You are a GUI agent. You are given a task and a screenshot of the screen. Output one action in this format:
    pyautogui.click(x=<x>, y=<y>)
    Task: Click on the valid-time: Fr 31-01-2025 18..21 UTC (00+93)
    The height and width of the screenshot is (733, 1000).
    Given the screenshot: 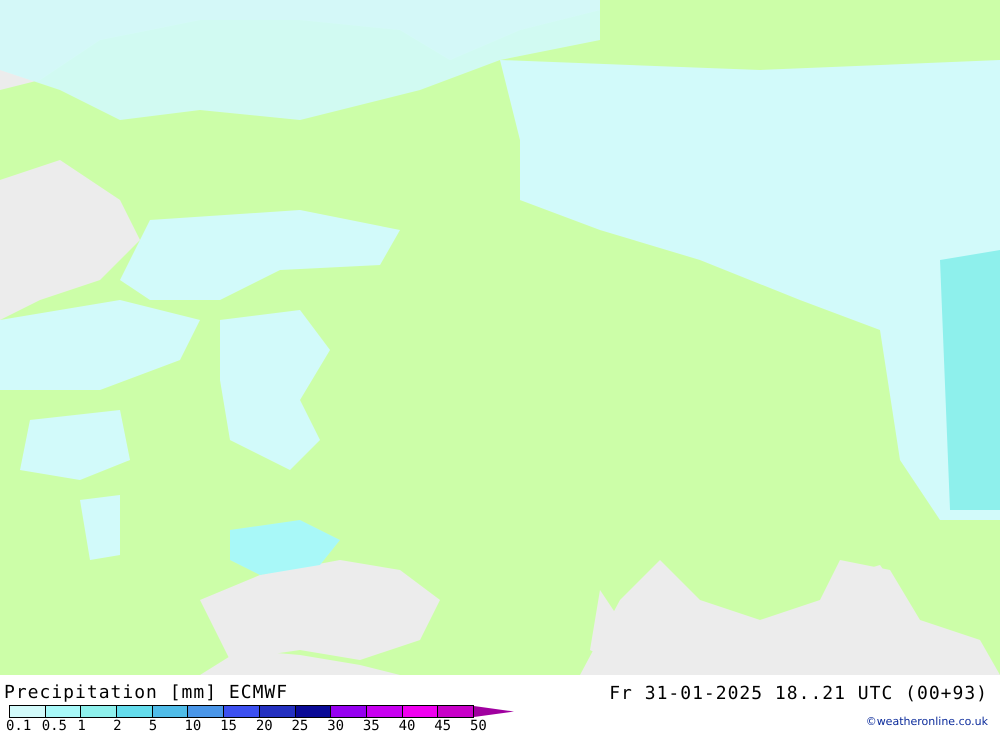 What is the action you would take?
    pyautogui.click(x=798, y=694)
    